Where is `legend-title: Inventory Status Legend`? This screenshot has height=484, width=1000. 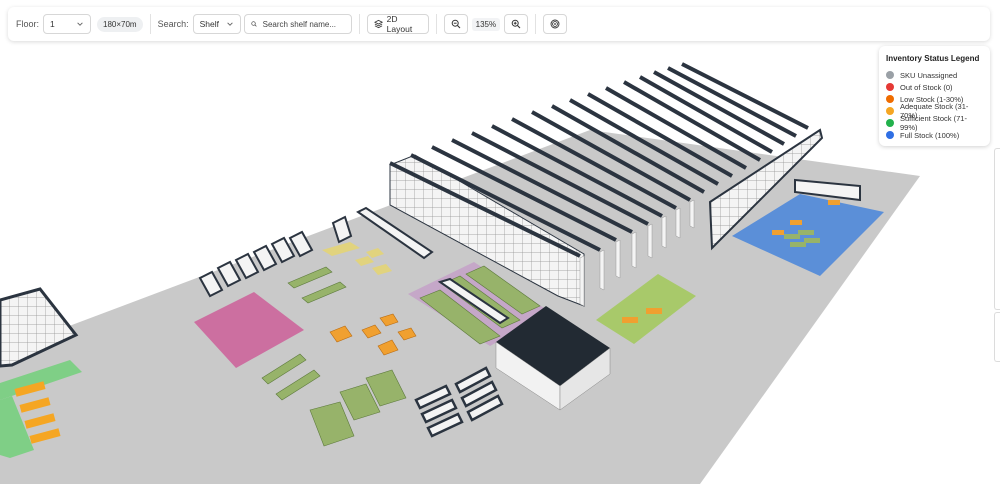 legend-title: Inventory Status Legend is located at coordinates (933, 58).